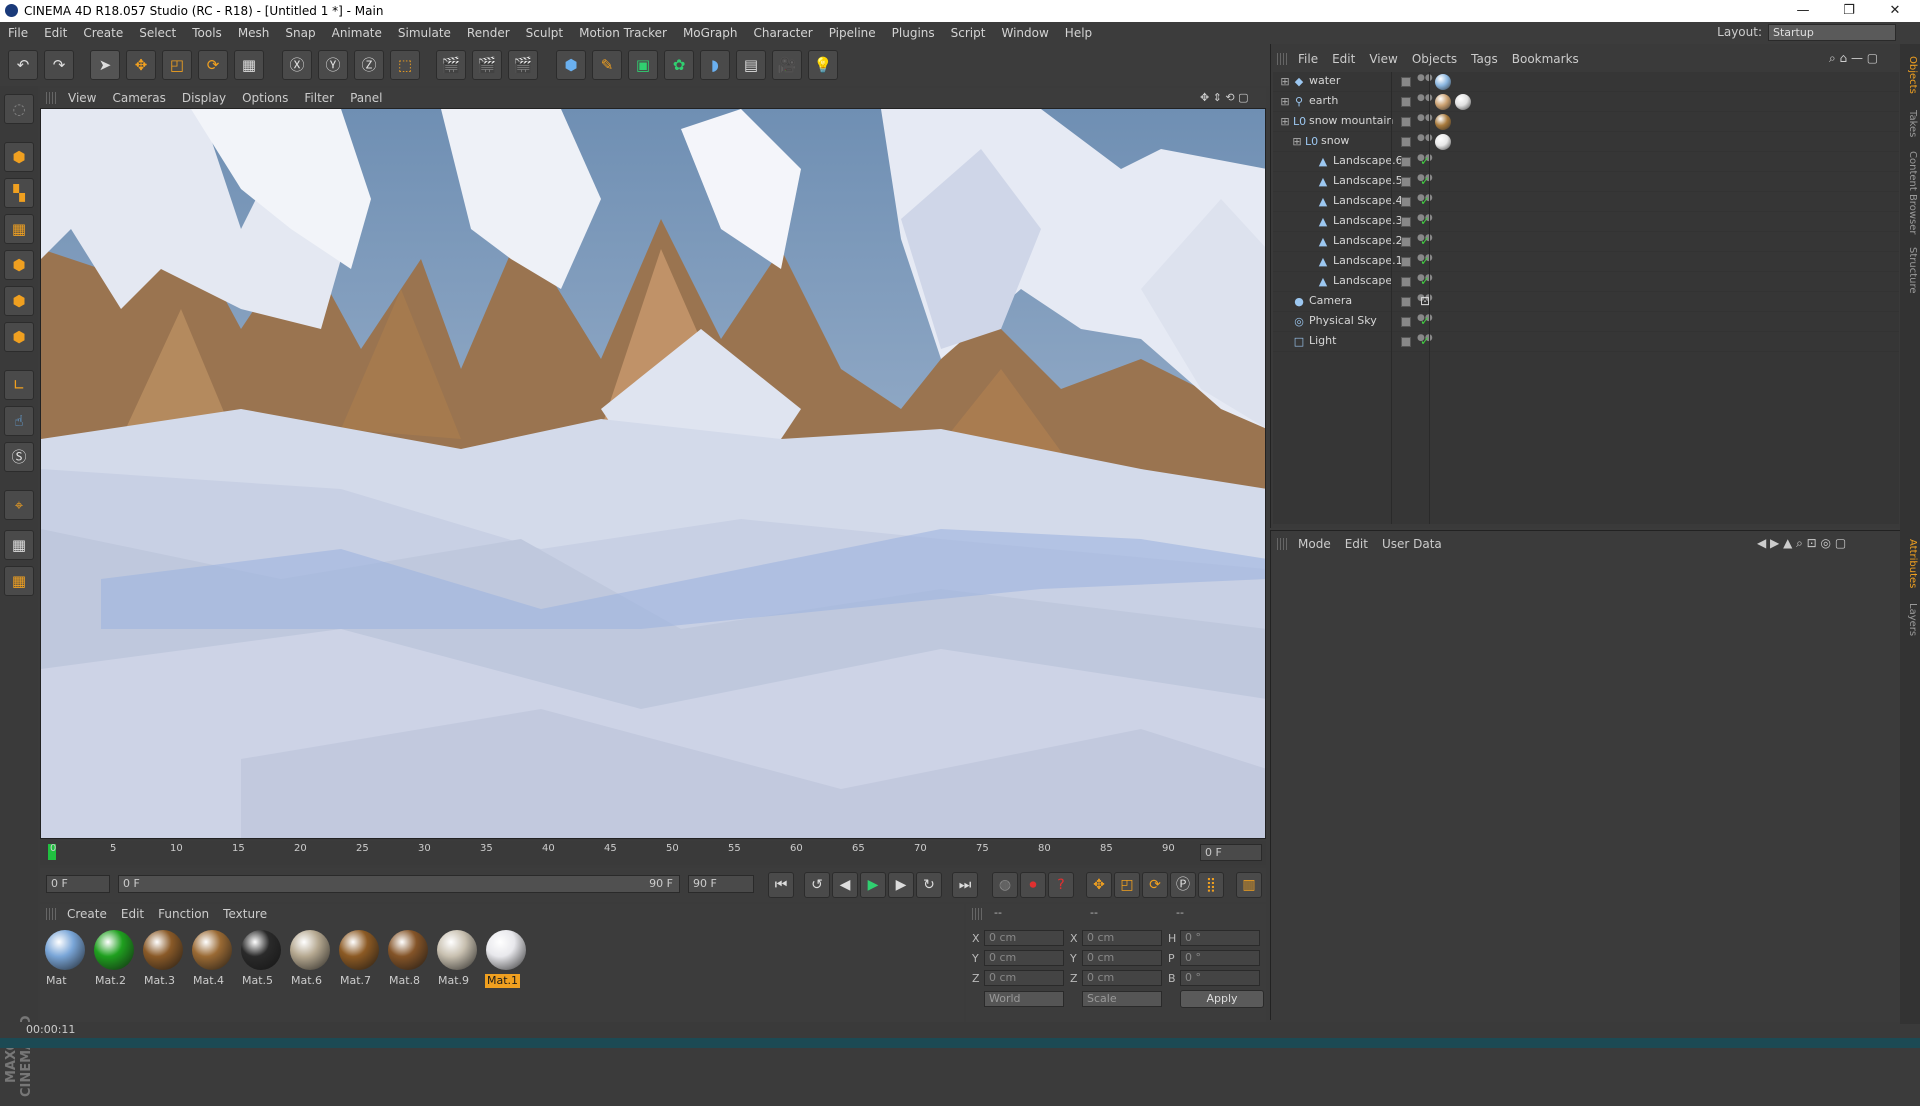 Image resolution: width=1920 pixels, height=1106 pixels. What do you see at coordinates (1224, 97) in the screenshot?
I see `viewport-navigation-icon: ✥ ⇕ ⟲ ▢` at bounding box center [1224, 97].